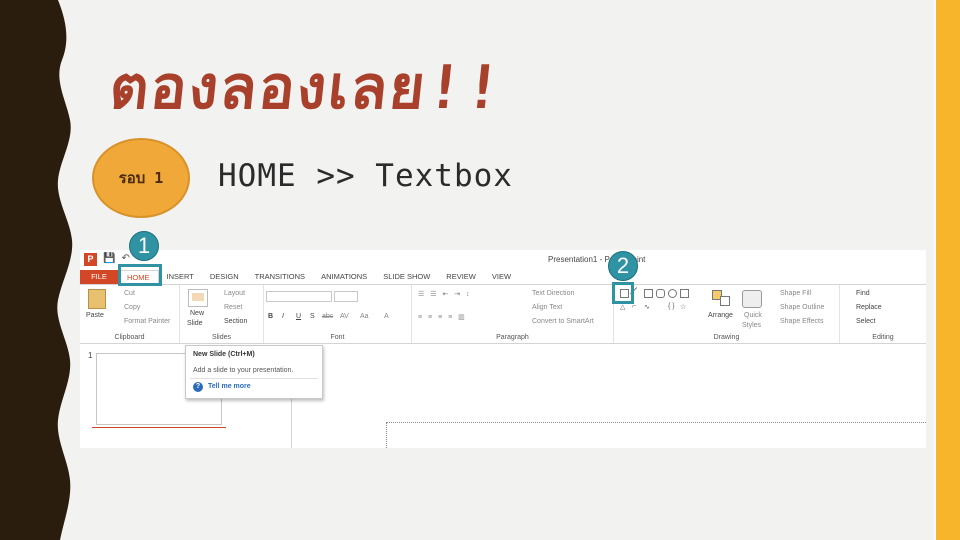 This screenshot has height=540, width=960. Describe the element at coordinates (720, 315) in the screenshot. I see `arrange-button: Arrange` at that location.